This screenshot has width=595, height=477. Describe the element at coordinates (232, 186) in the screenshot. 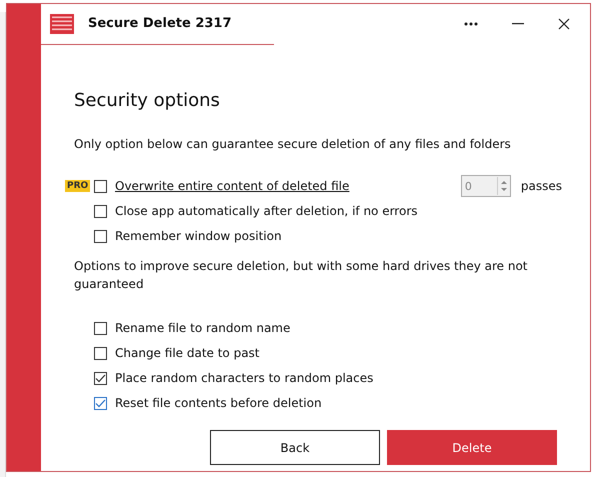

I see `option-label: Overwrite entire content of deleted file` at that location.